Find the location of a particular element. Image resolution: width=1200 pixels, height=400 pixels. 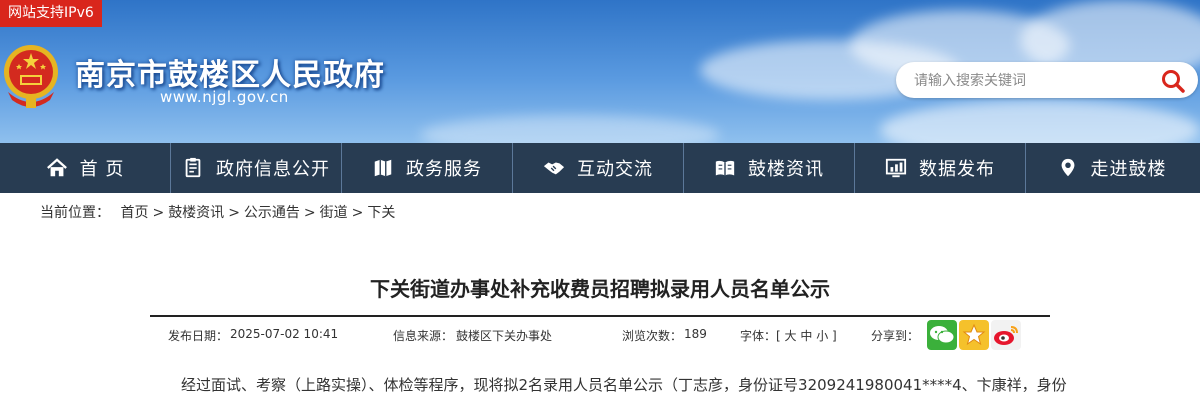

font-small-button: 小 is located at coordinates (822, 336).